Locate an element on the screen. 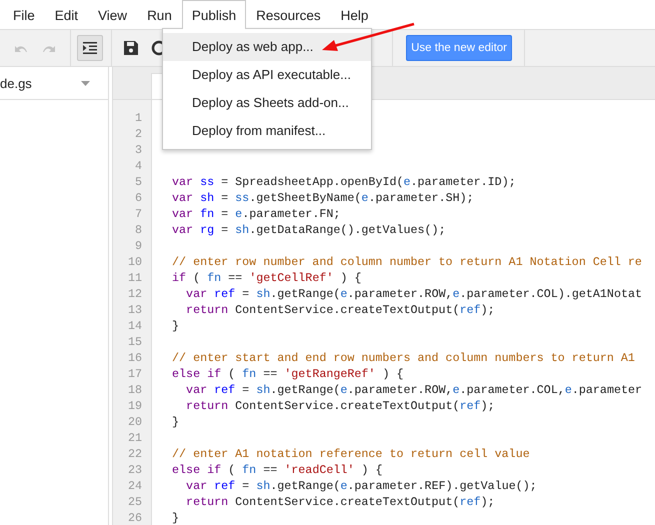  code-line: var rg = sh.getDataRange().getValues(); is located at coordinates (308, 230).